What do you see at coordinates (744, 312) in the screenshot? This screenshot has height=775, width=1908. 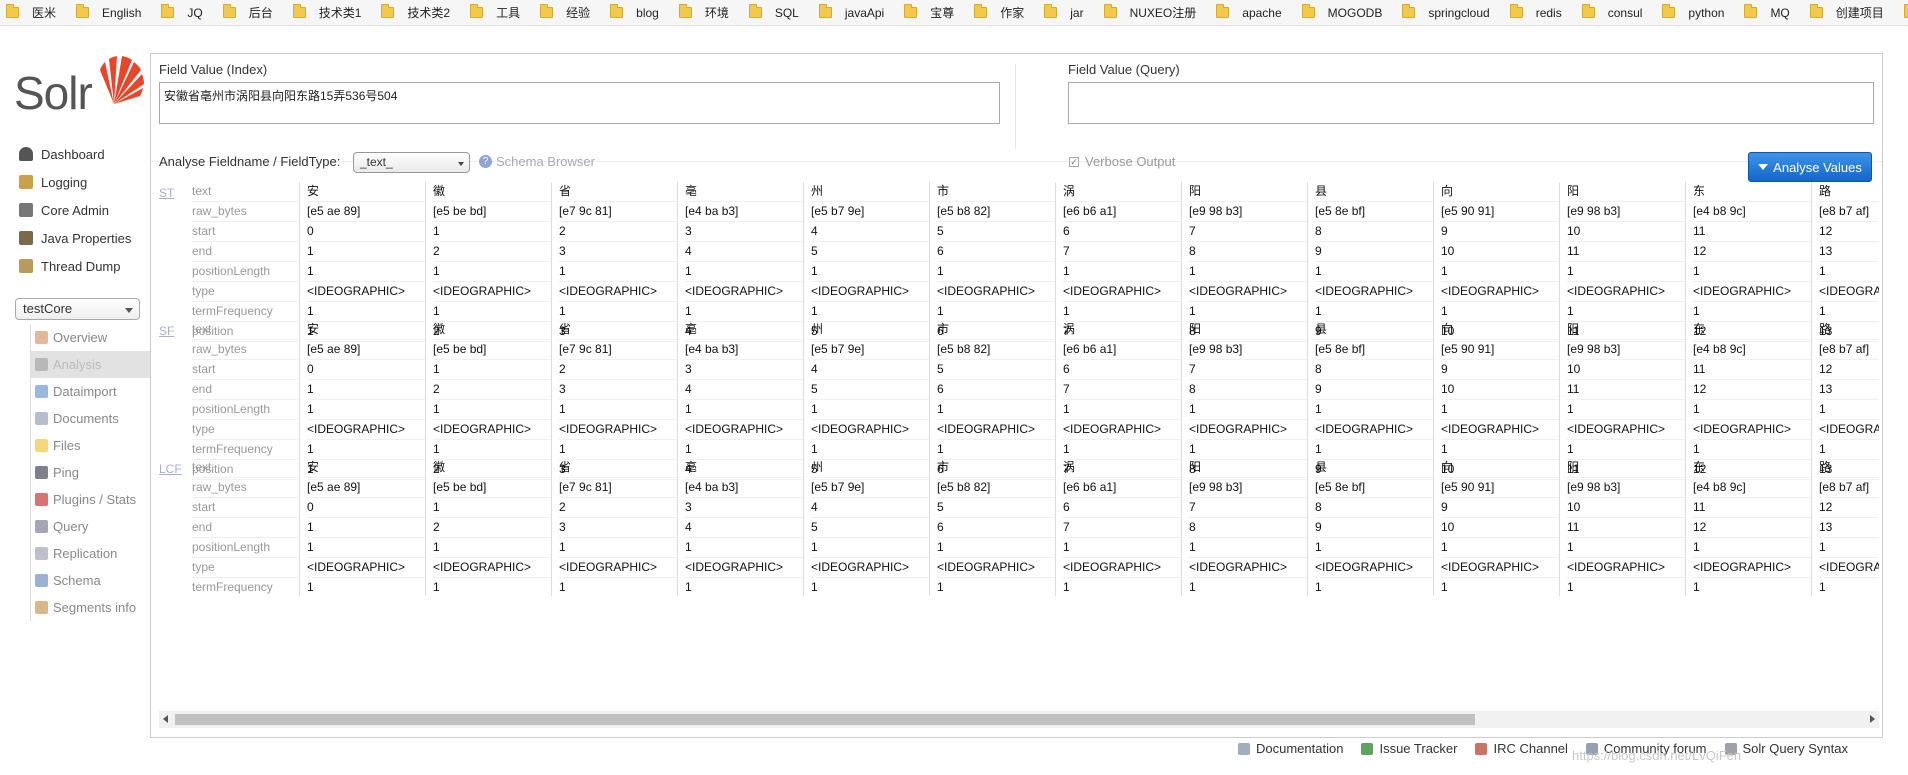 I see `token-termfrequency: 1` at bounding box center [744, 312].